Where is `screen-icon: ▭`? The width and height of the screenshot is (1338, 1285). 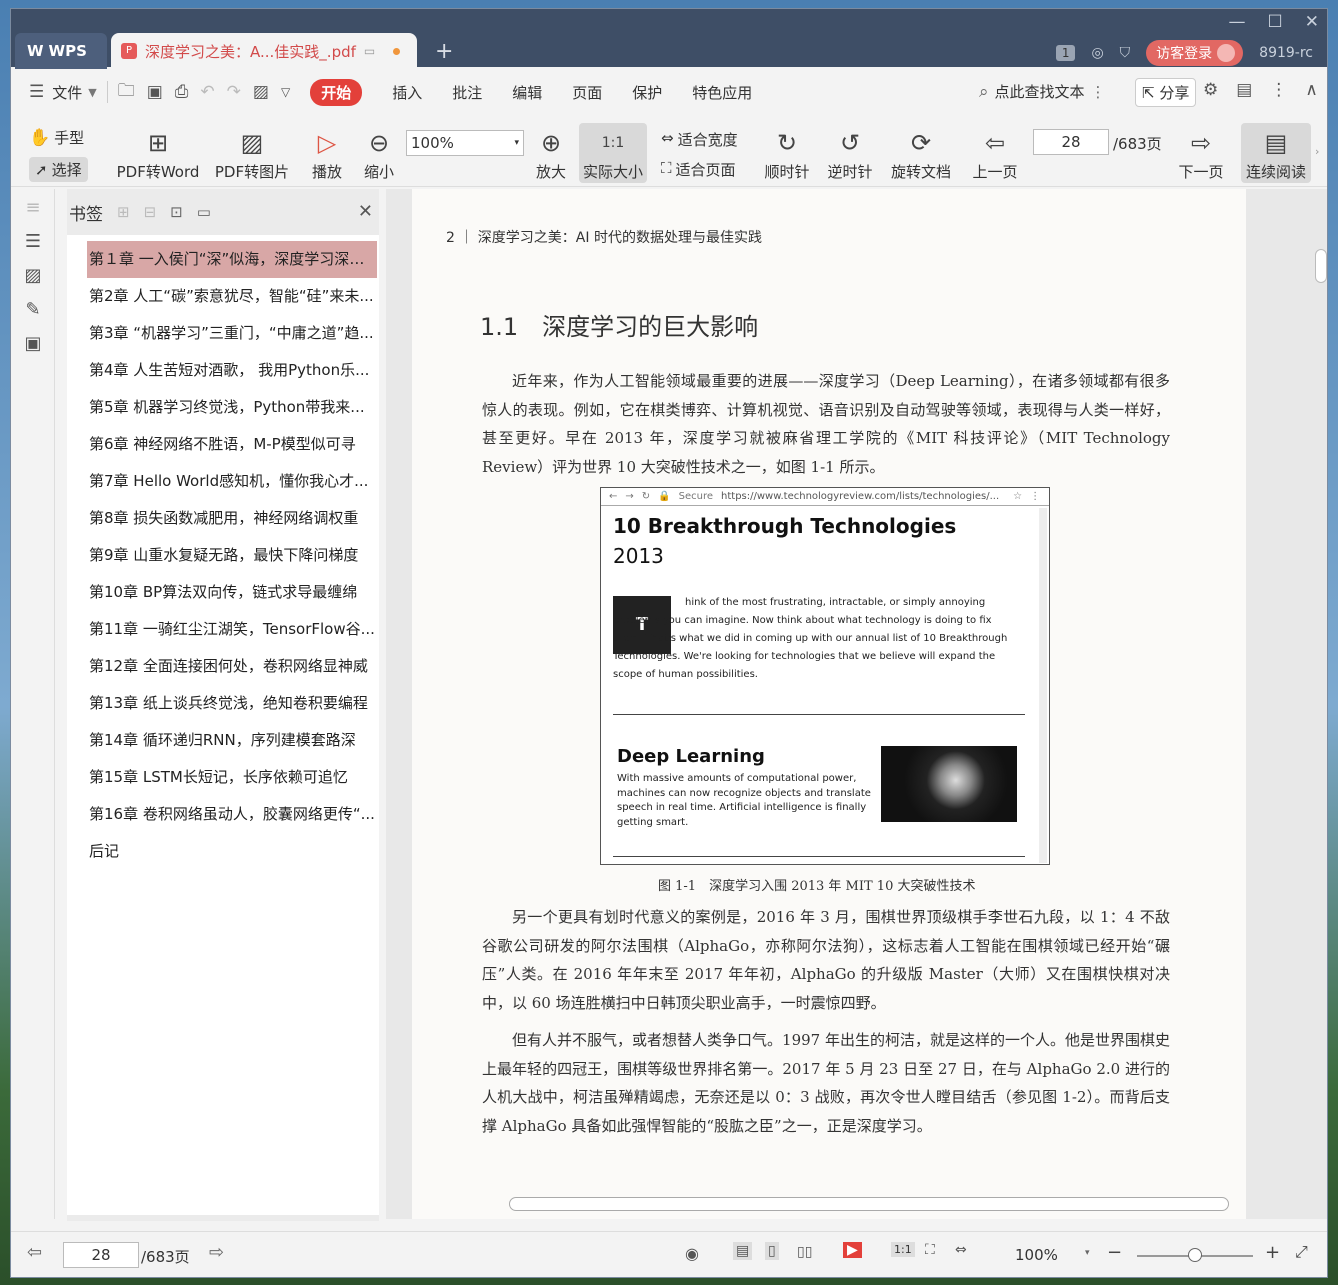 screen-icon: ▭ is located at coordinates (369, 51).